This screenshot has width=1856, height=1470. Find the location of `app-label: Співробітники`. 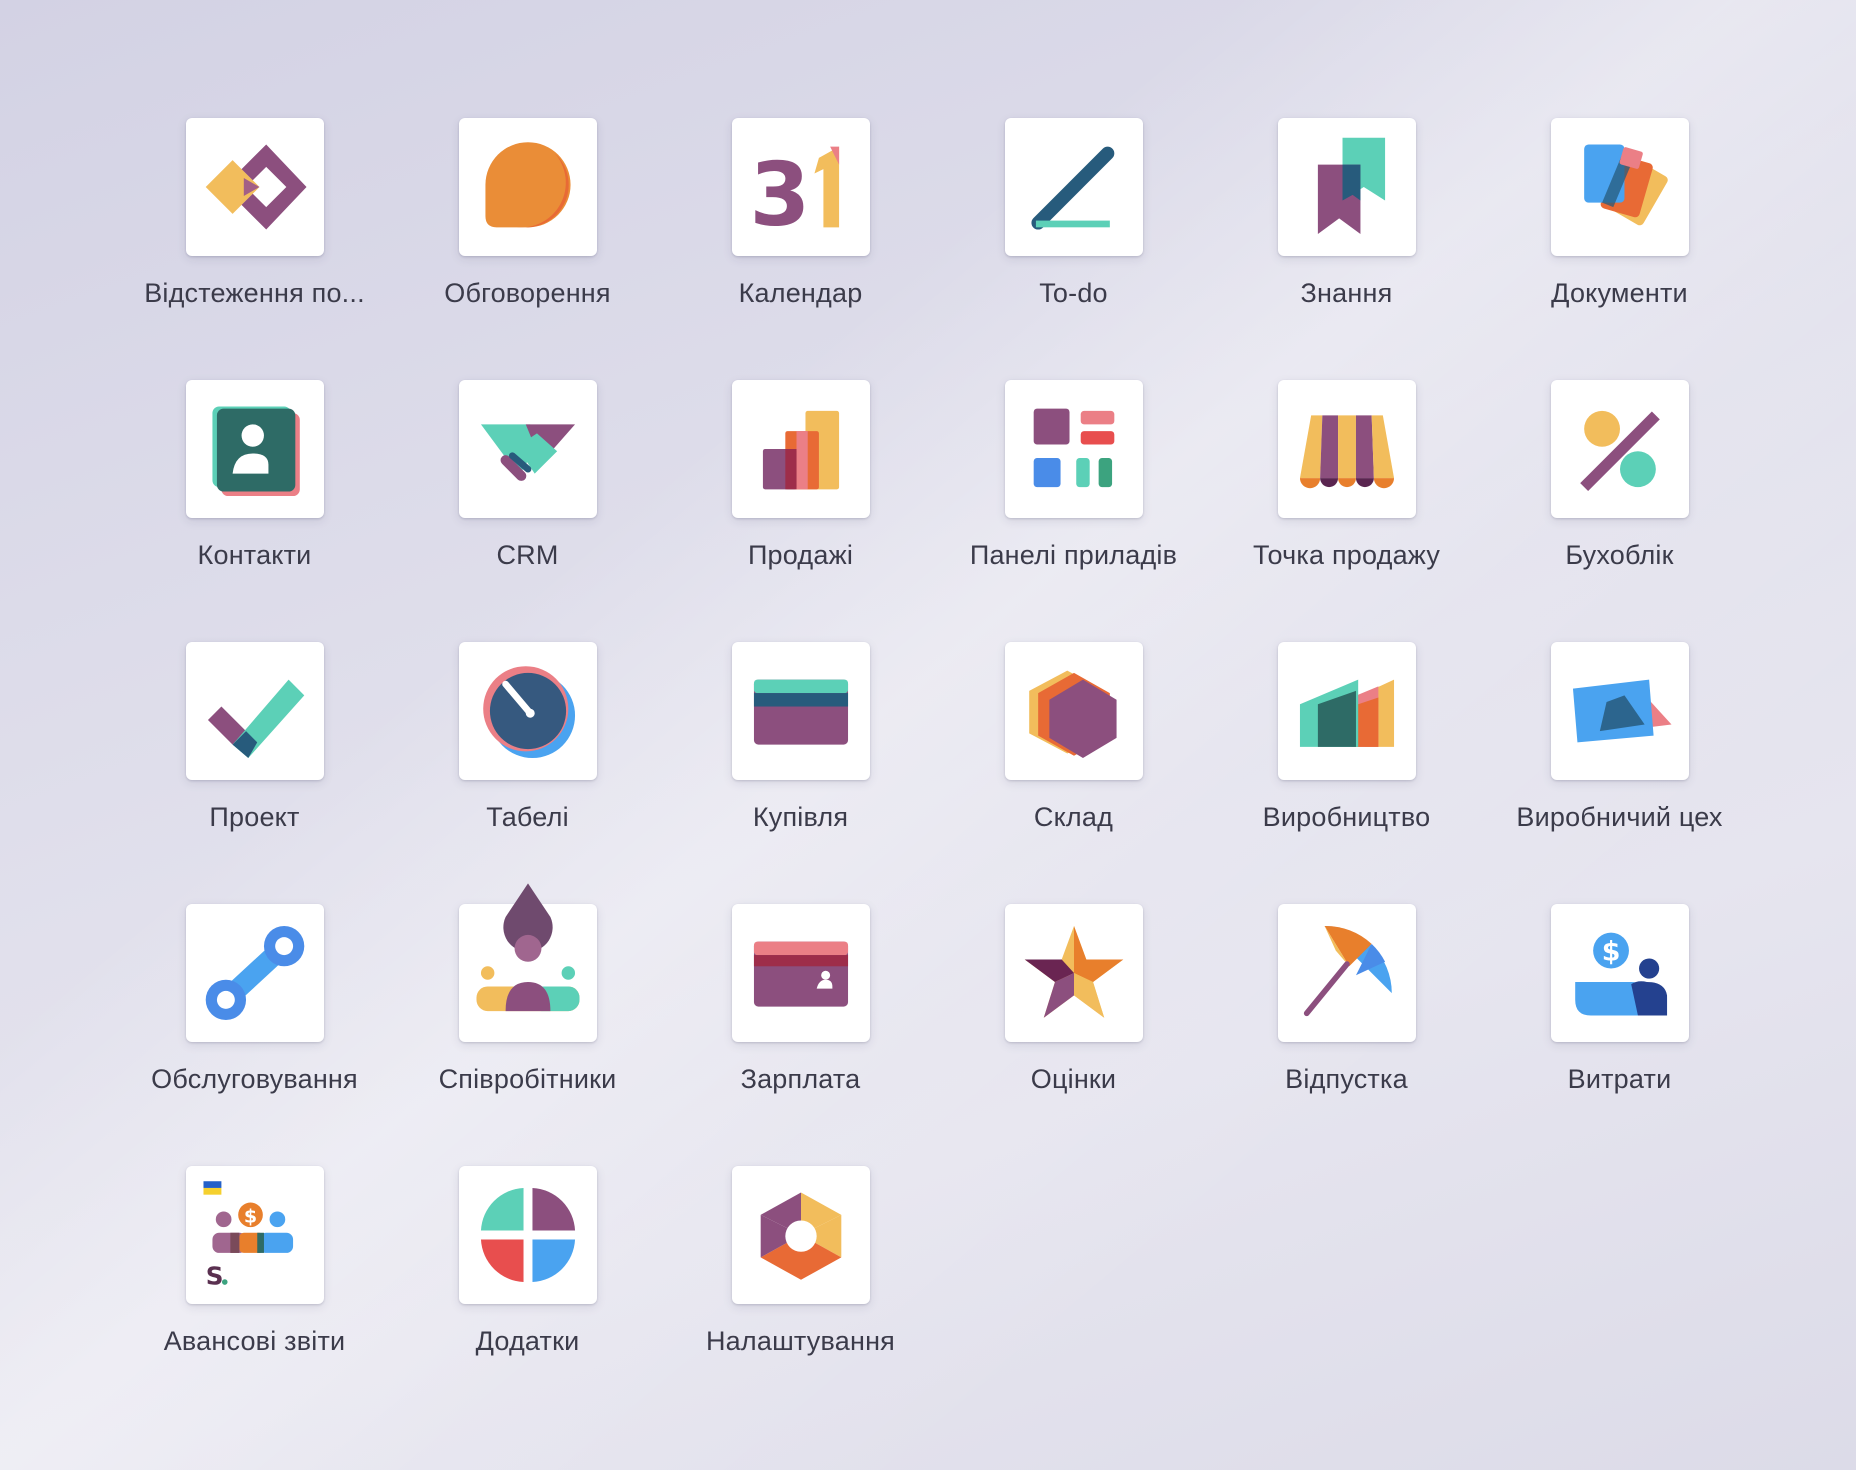

app-label: Співробітники is located at coordinates (527, 1079).